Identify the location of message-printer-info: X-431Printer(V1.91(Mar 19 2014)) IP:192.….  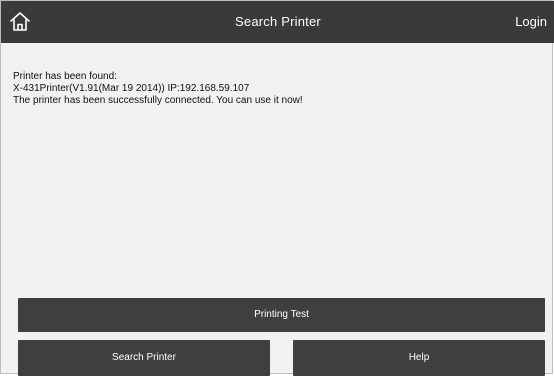
(131, 88).